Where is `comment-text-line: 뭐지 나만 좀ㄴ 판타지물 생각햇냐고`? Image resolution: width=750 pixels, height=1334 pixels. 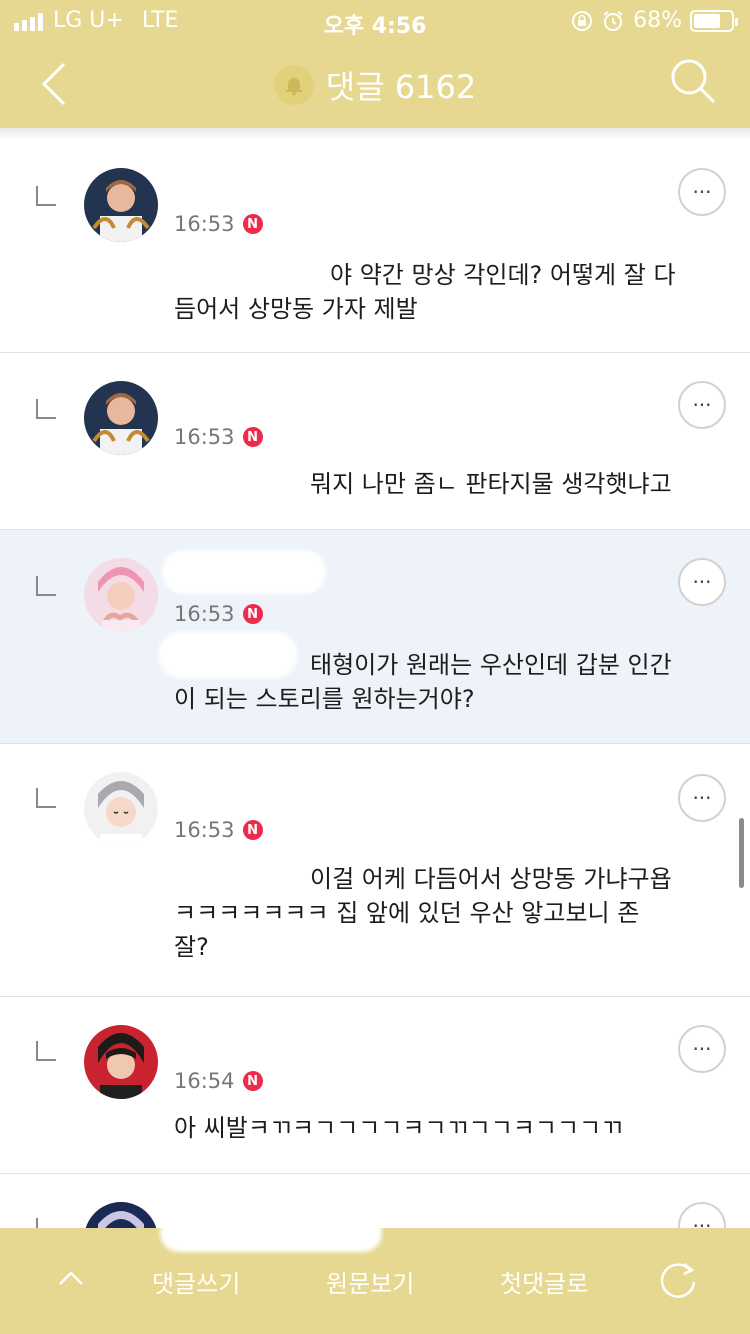 comment-text-line: 뭐지 나만 좀ㄴ 판타지물 생각햇냐고 is located at coordinates (491, 484).